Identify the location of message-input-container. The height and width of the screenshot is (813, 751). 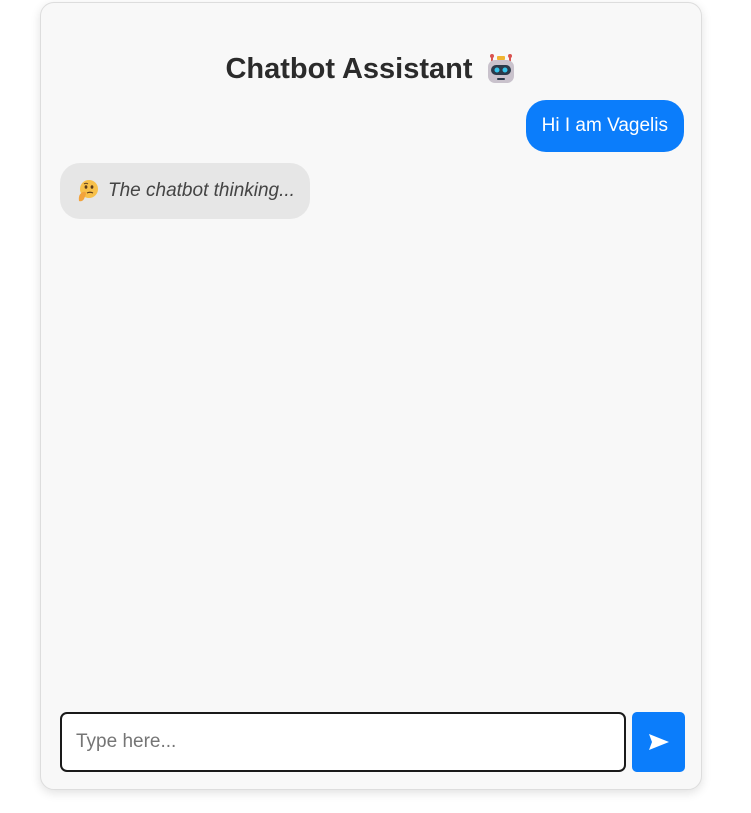
(343, 742).